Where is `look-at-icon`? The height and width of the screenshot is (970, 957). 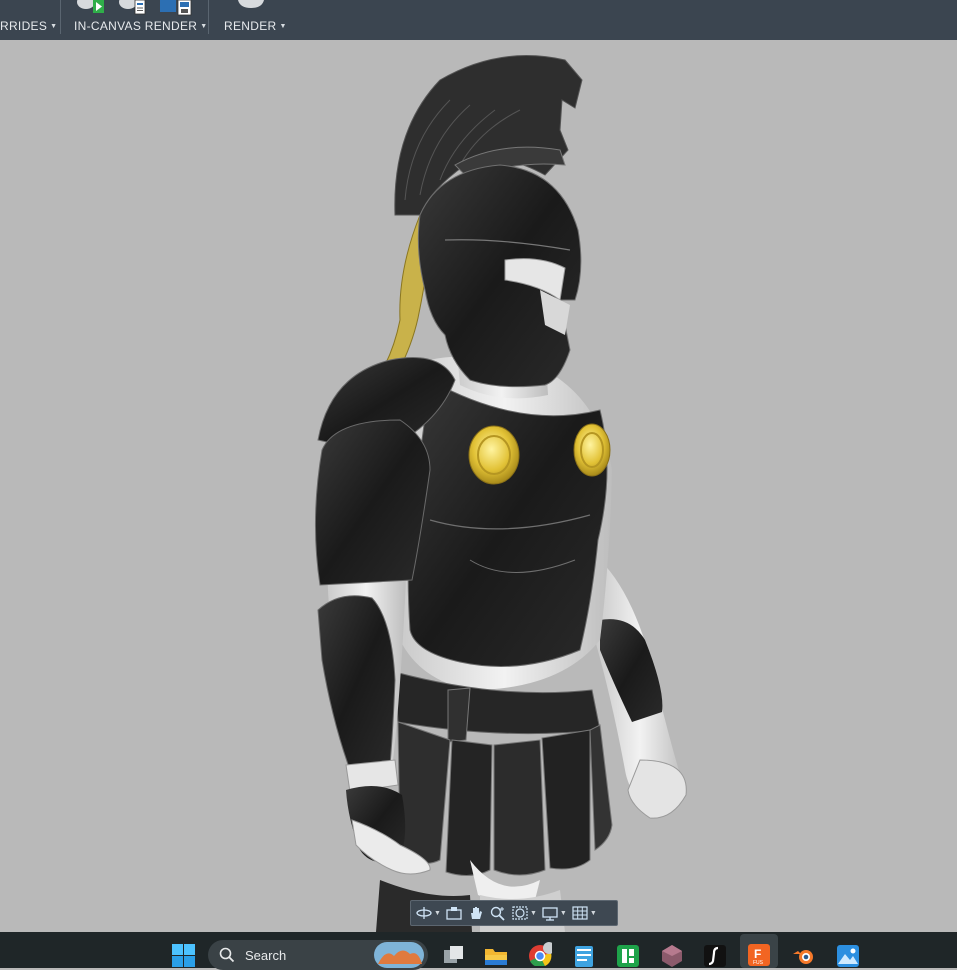 look-at-icon is located at coordinates (454, 913).